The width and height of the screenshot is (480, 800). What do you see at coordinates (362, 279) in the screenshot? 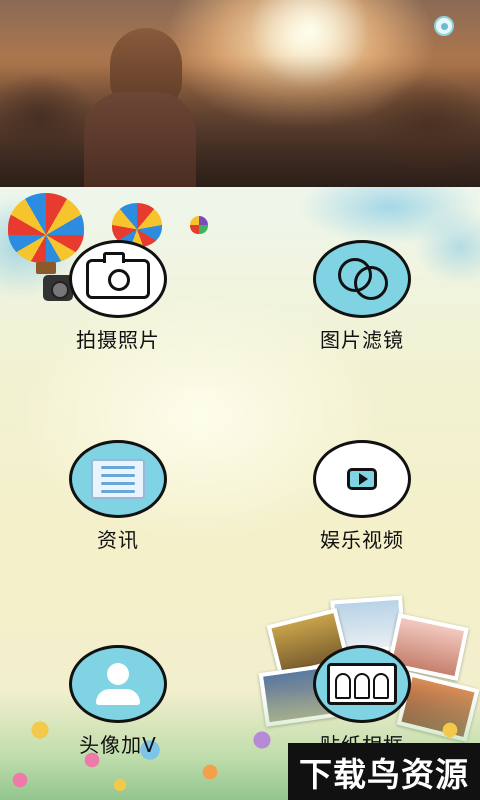
I see `filter-icon` at bounding box center [362, 279].